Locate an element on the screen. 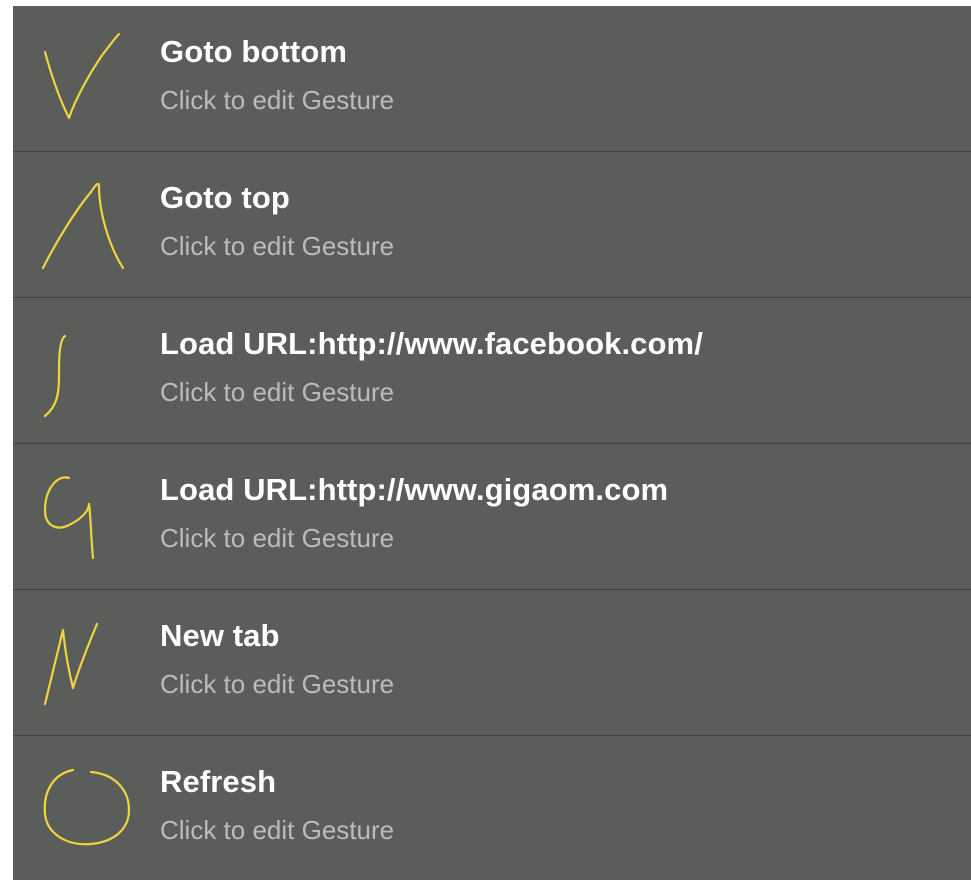 Image resolution: width=971 pixels, height=880 pixels. gesture-title: Load URL:http://www.facebook.com/ is located at coordinates (431, 343).